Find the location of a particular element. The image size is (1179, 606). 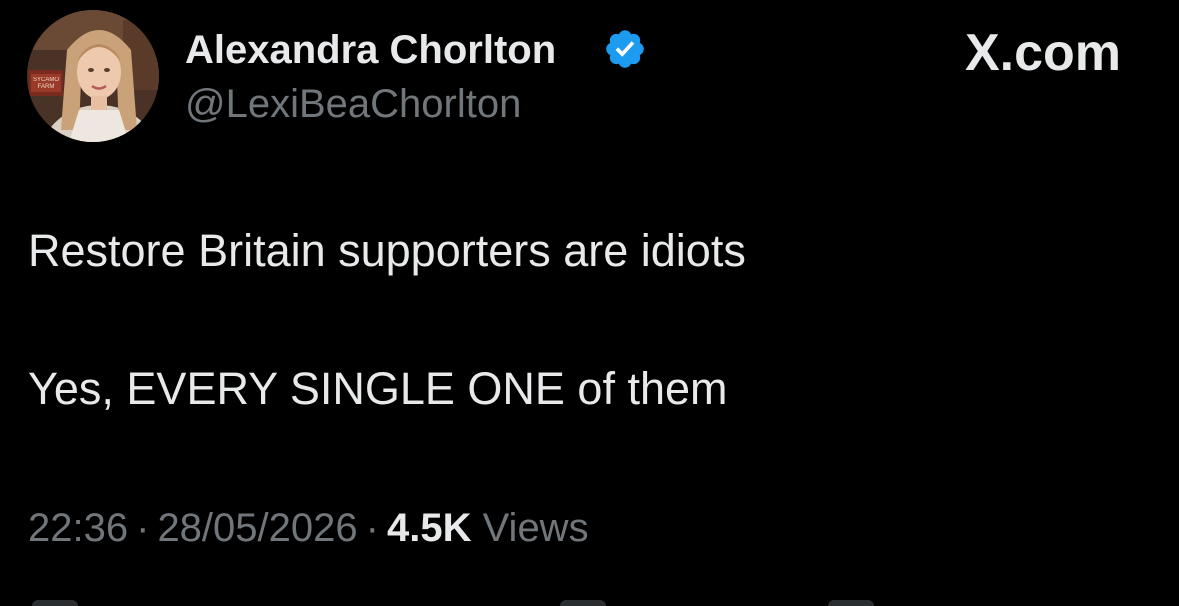

action-bar-peek is located at coordinates (589, 602).